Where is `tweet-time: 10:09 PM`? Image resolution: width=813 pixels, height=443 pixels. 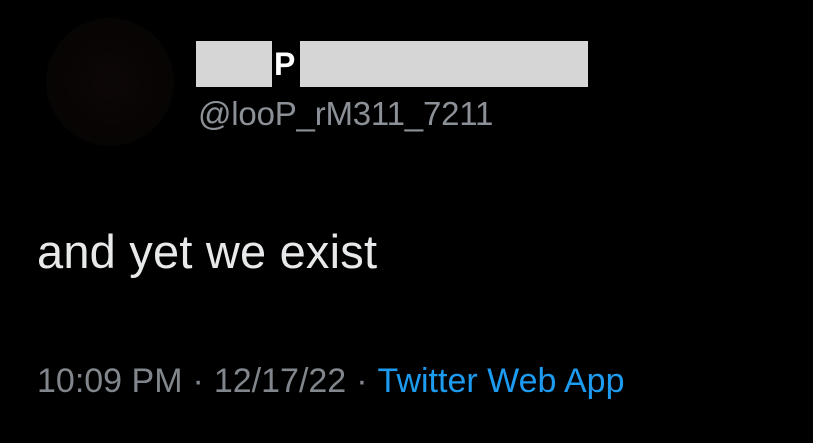
tweet-time: 10:09 PM is located at coordinates (110, 381).